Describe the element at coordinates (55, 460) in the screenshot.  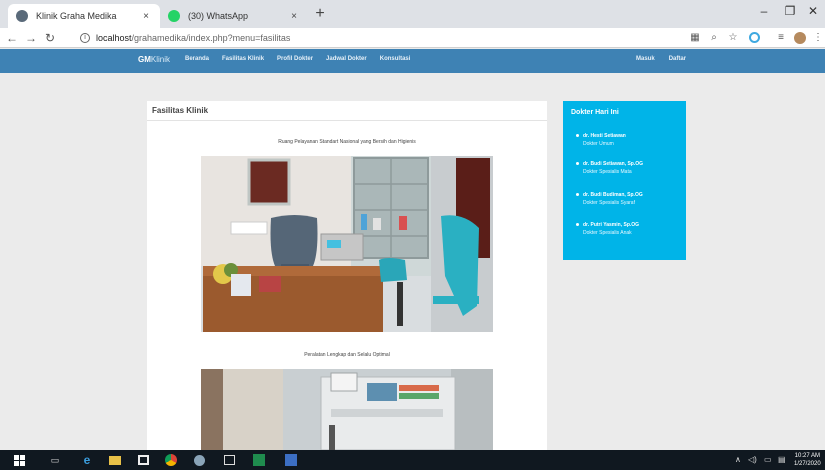
I see `task-view-icon: ▭` at that location.